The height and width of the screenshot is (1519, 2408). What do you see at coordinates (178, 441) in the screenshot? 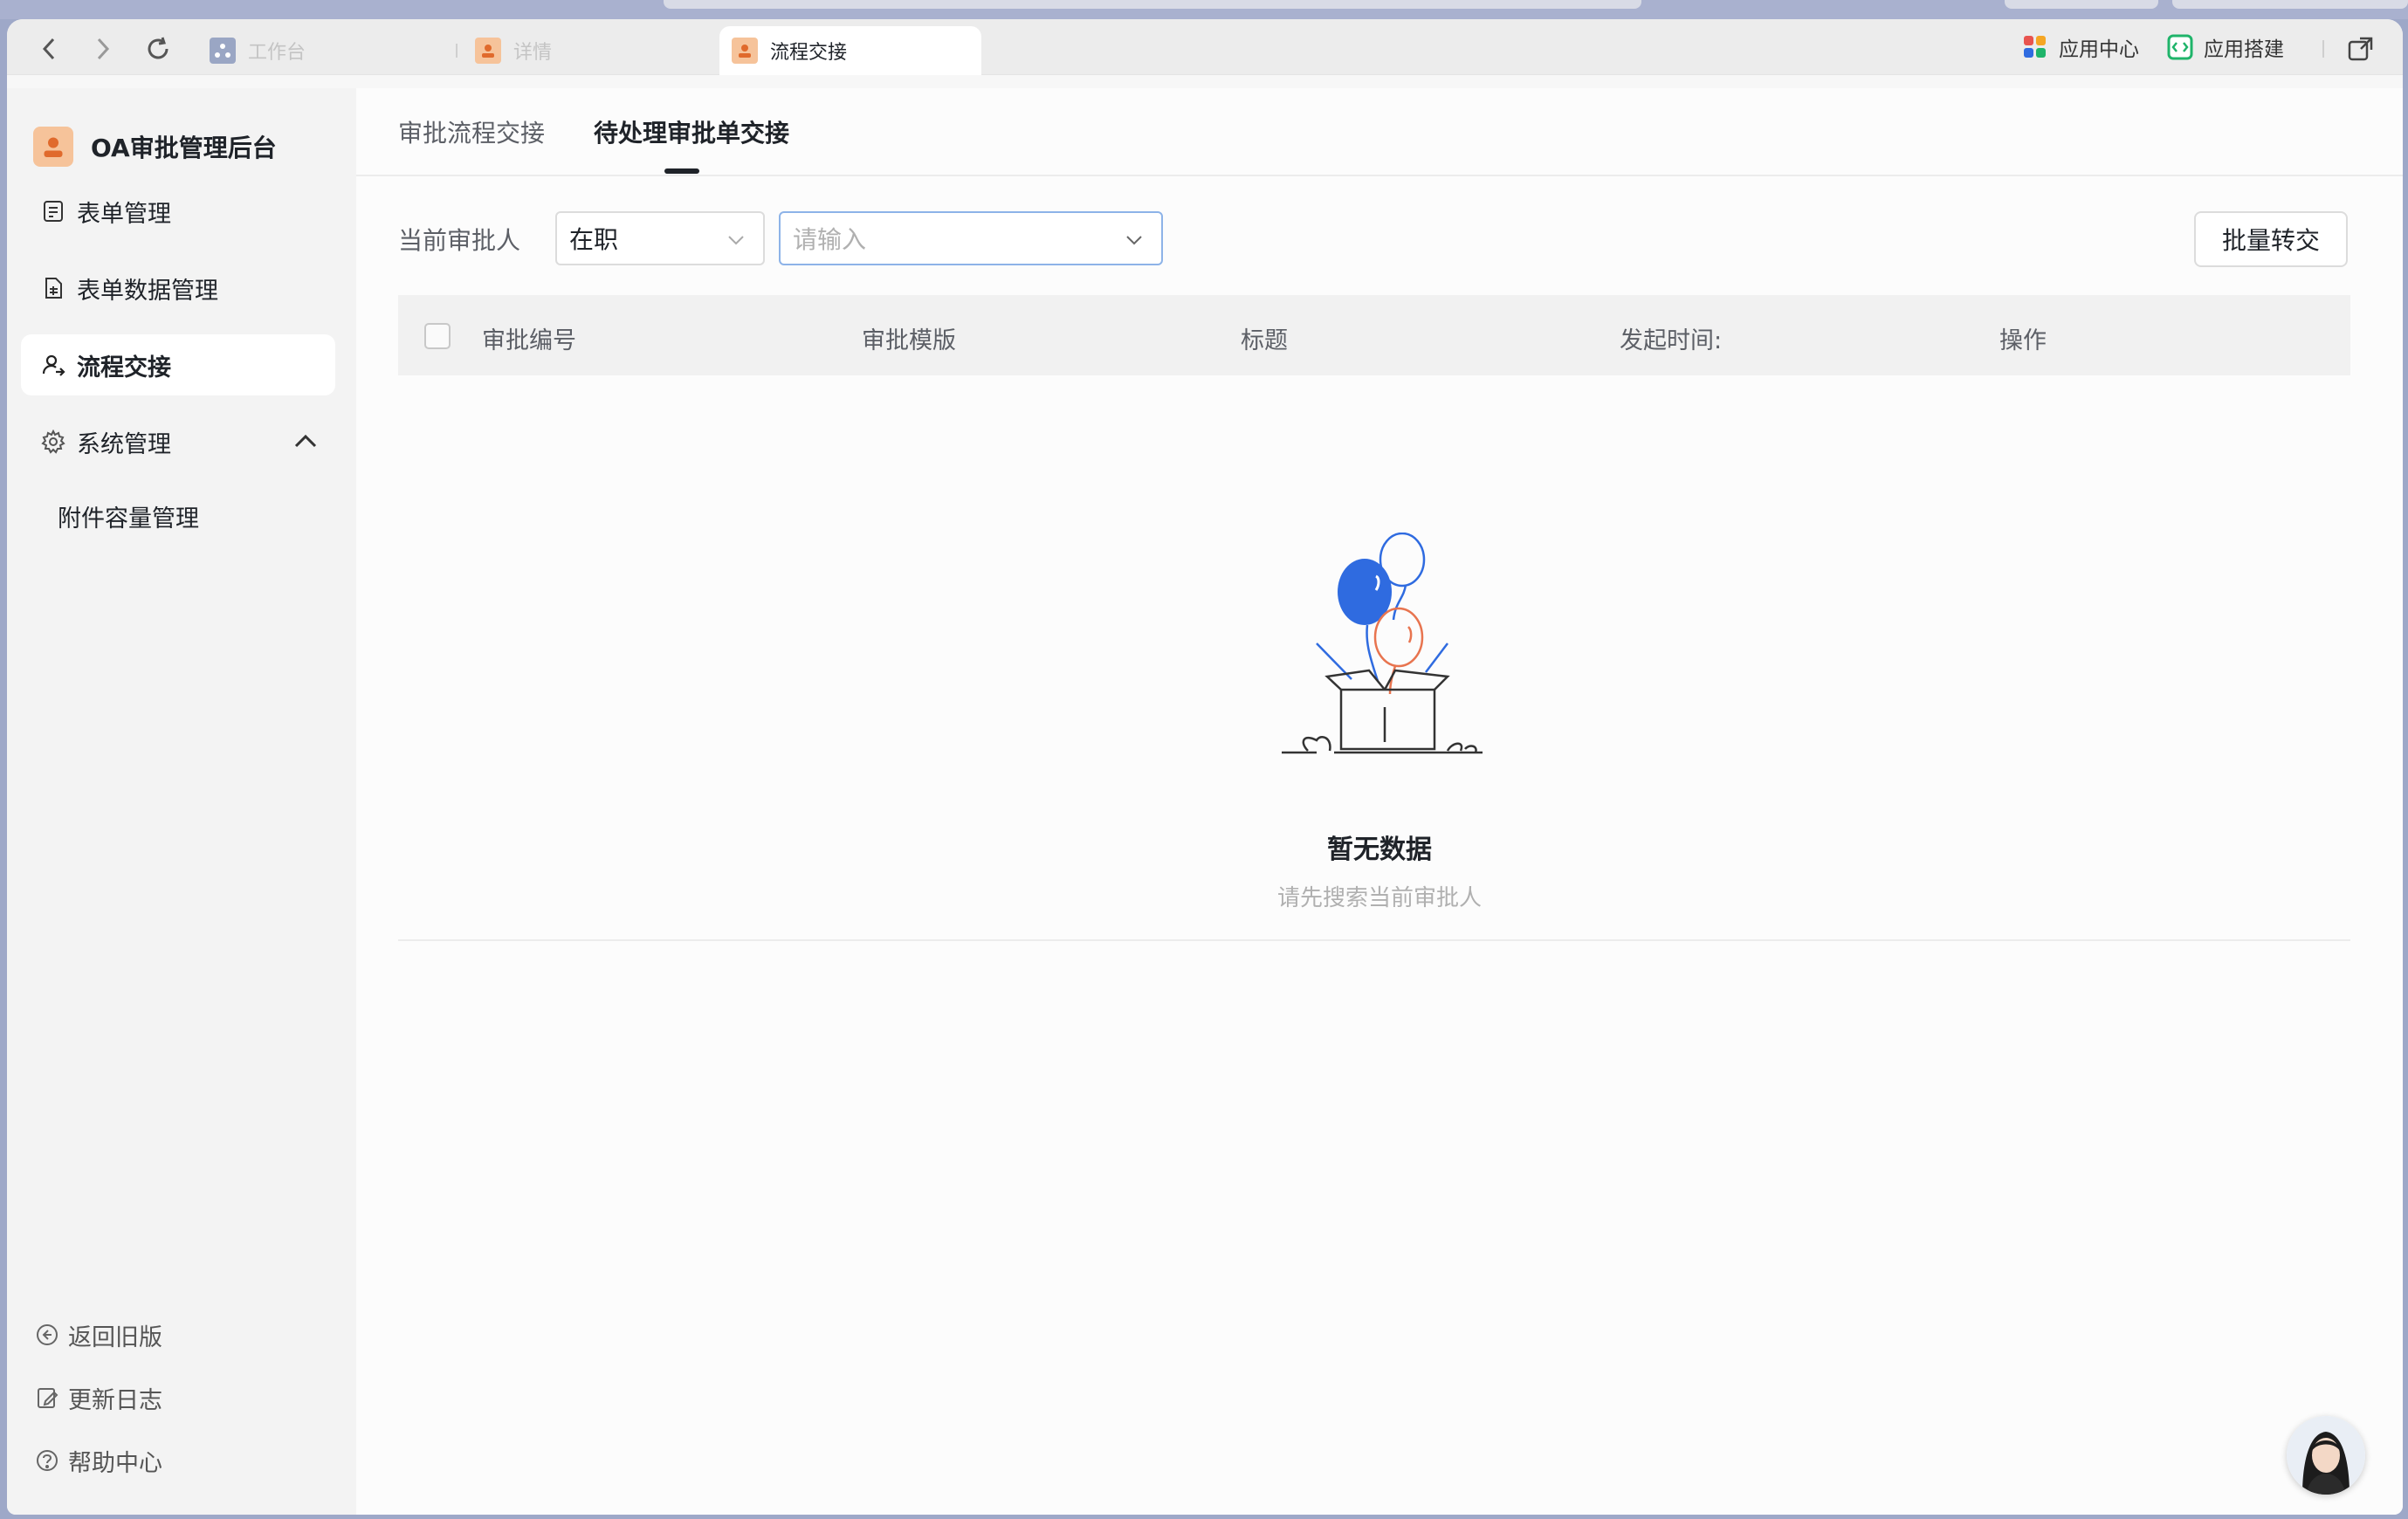
I see `sidebar-item-system-management: 系统管理` at bounding box center [178, 441].